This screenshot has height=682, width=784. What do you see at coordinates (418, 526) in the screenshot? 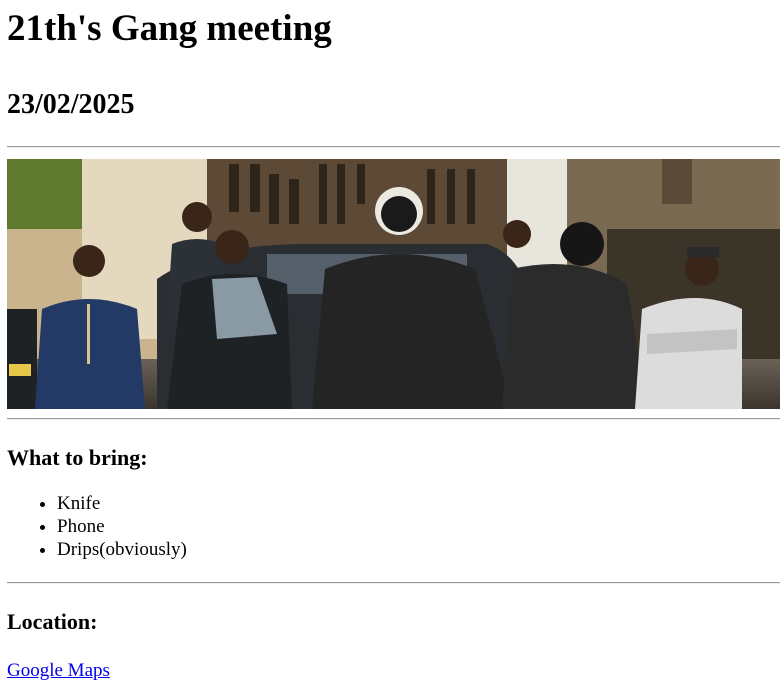
I see `list-item: Phone` at bounding box center [418, 526].